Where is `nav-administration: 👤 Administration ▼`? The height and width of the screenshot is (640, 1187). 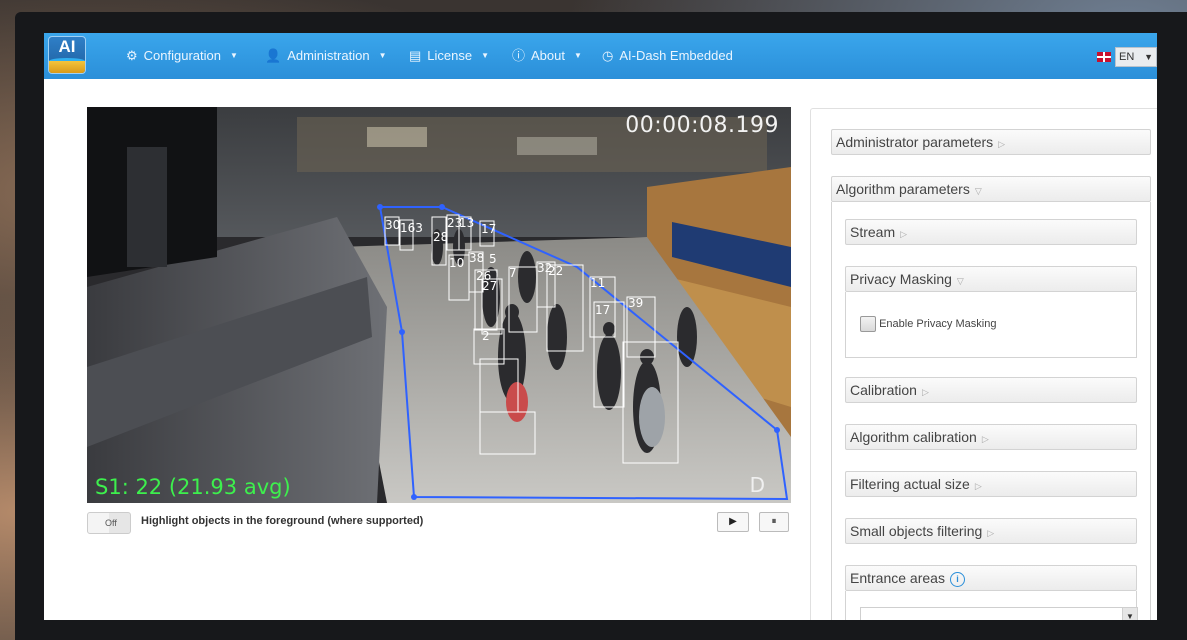 nav-administration: 👤 Administration ▼ is located at coordinates (325, 56).